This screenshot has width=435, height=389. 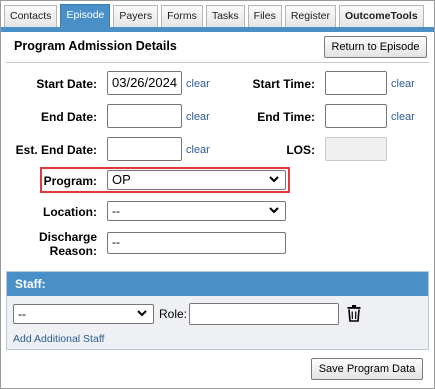 I want to click on tab-tasks: Tasks, so click(x=225, y=16).